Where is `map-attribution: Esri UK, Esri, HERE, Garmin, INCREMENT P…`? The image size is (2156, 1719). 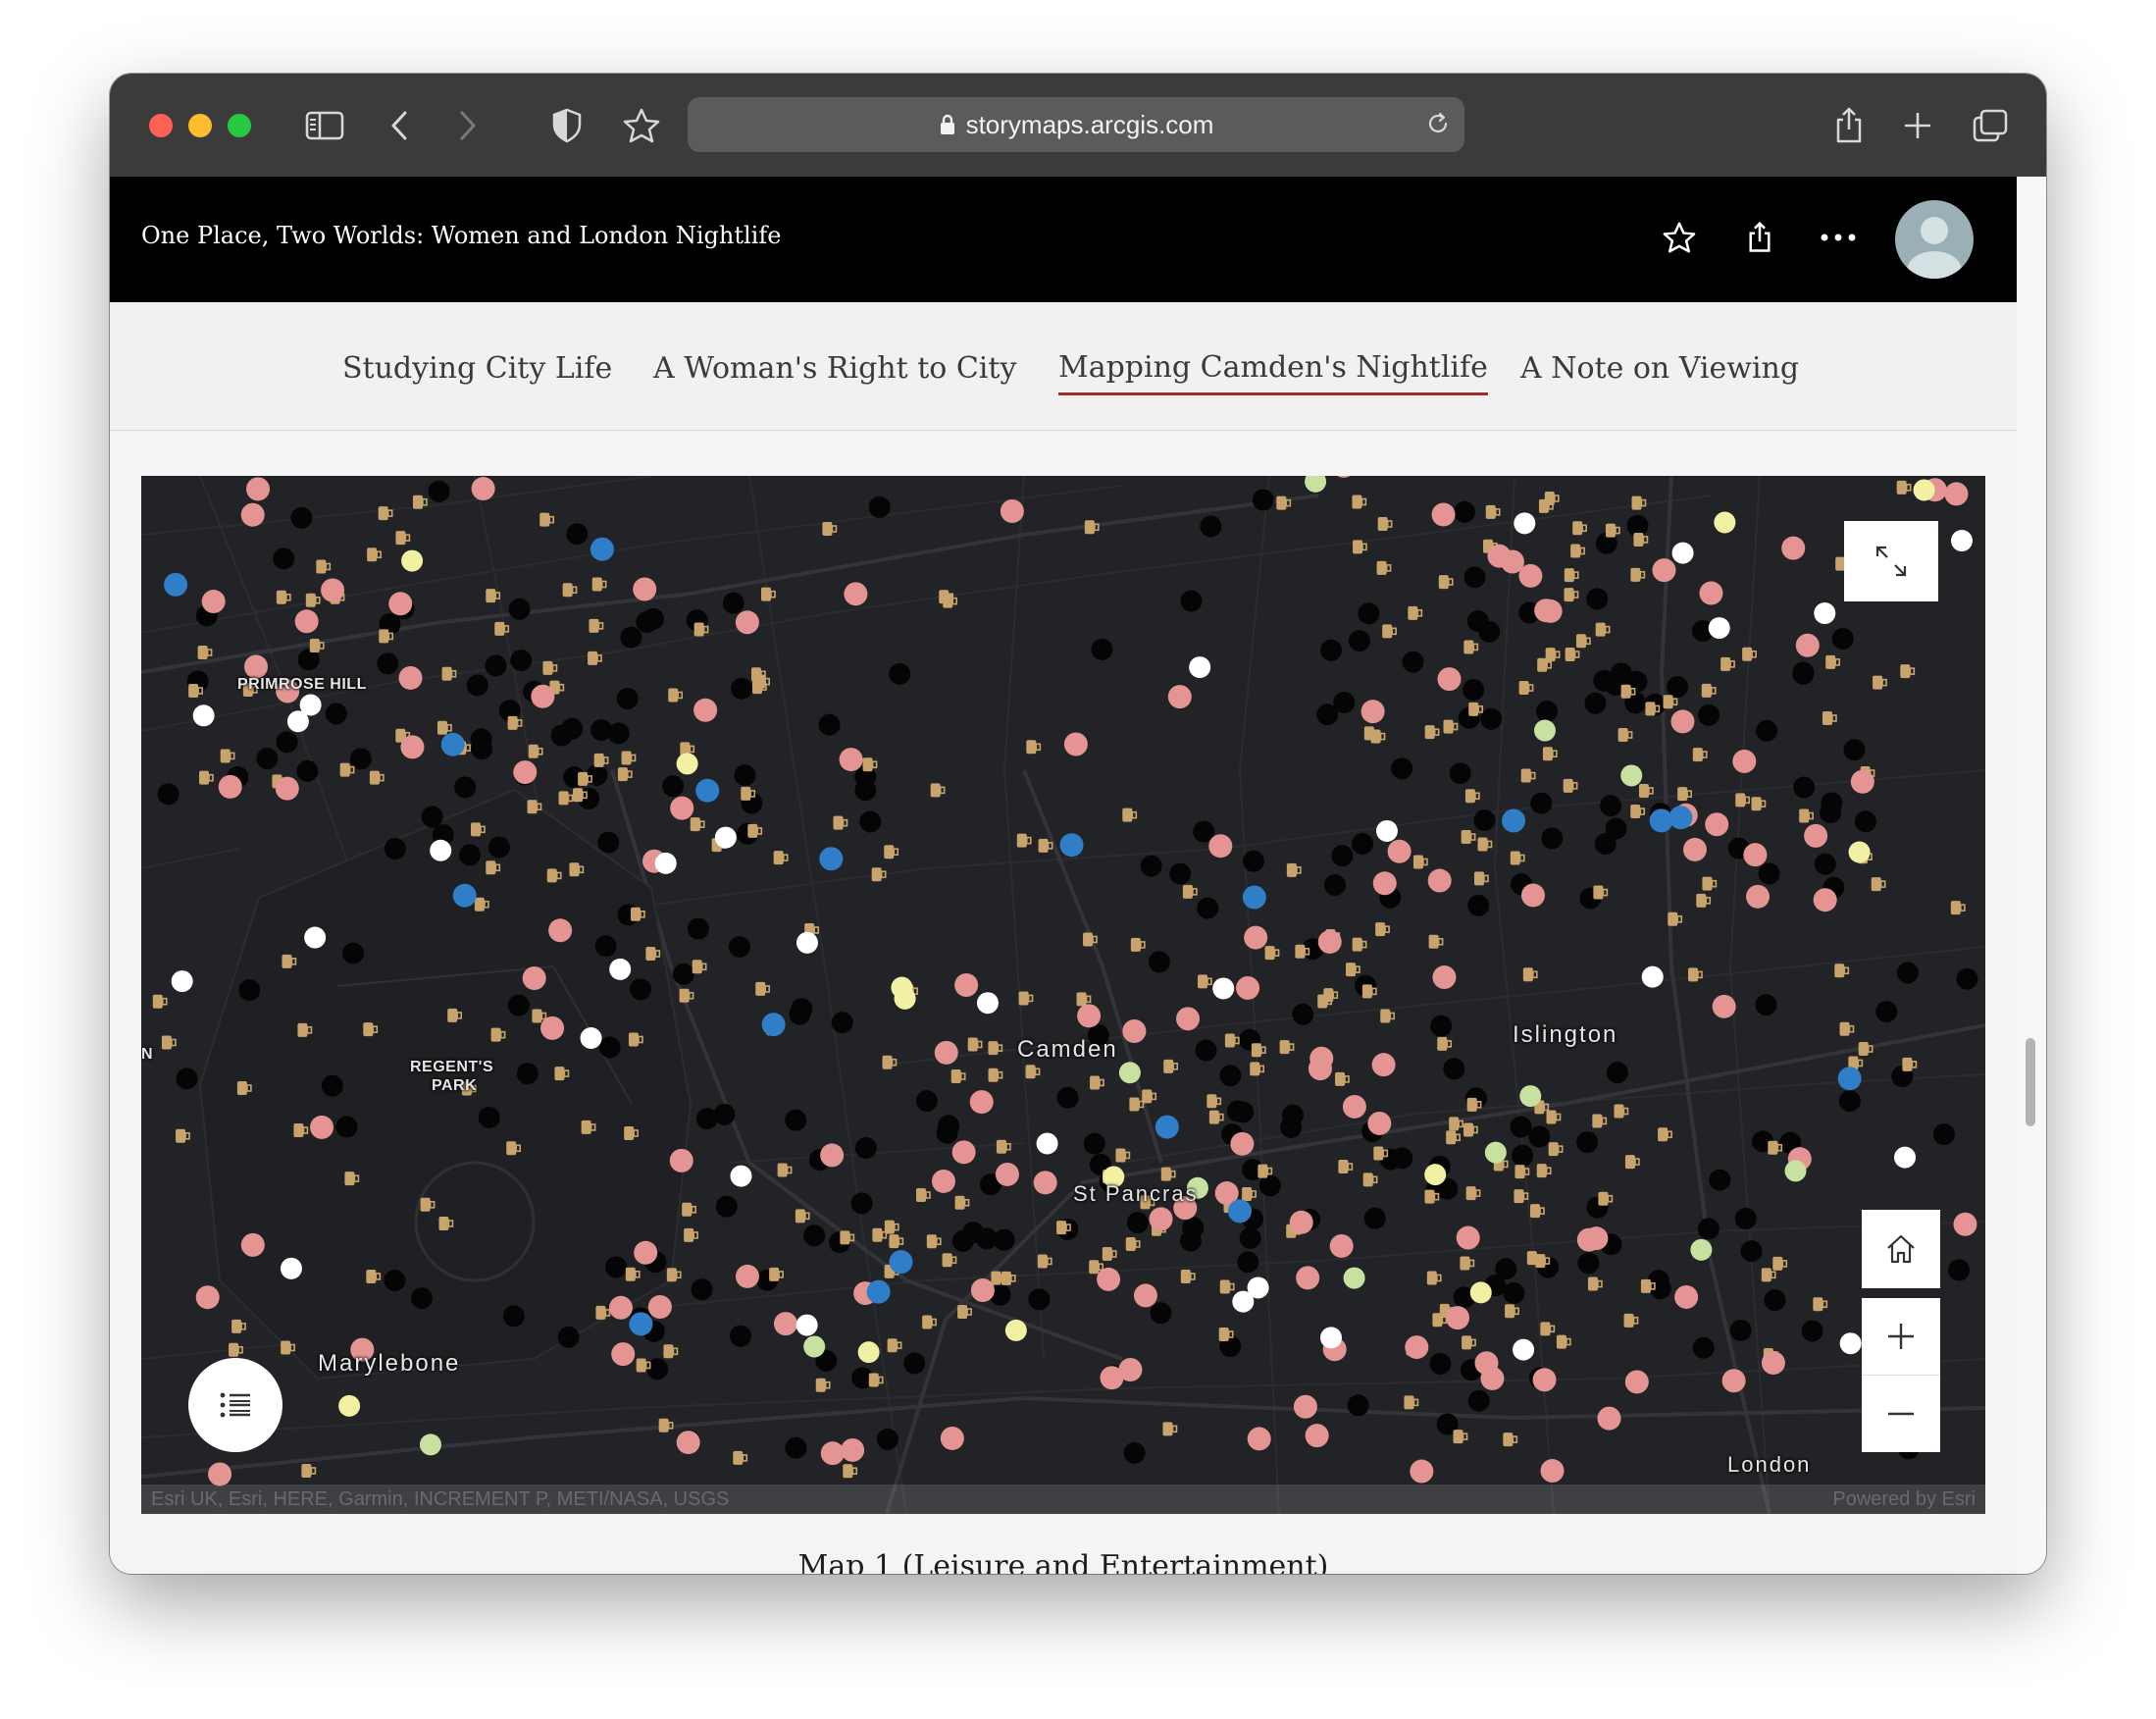
map-attribution: Esri UK, Esri, HERE, Garmin, INCREMENT P… is located at coordinates (440, 1499).